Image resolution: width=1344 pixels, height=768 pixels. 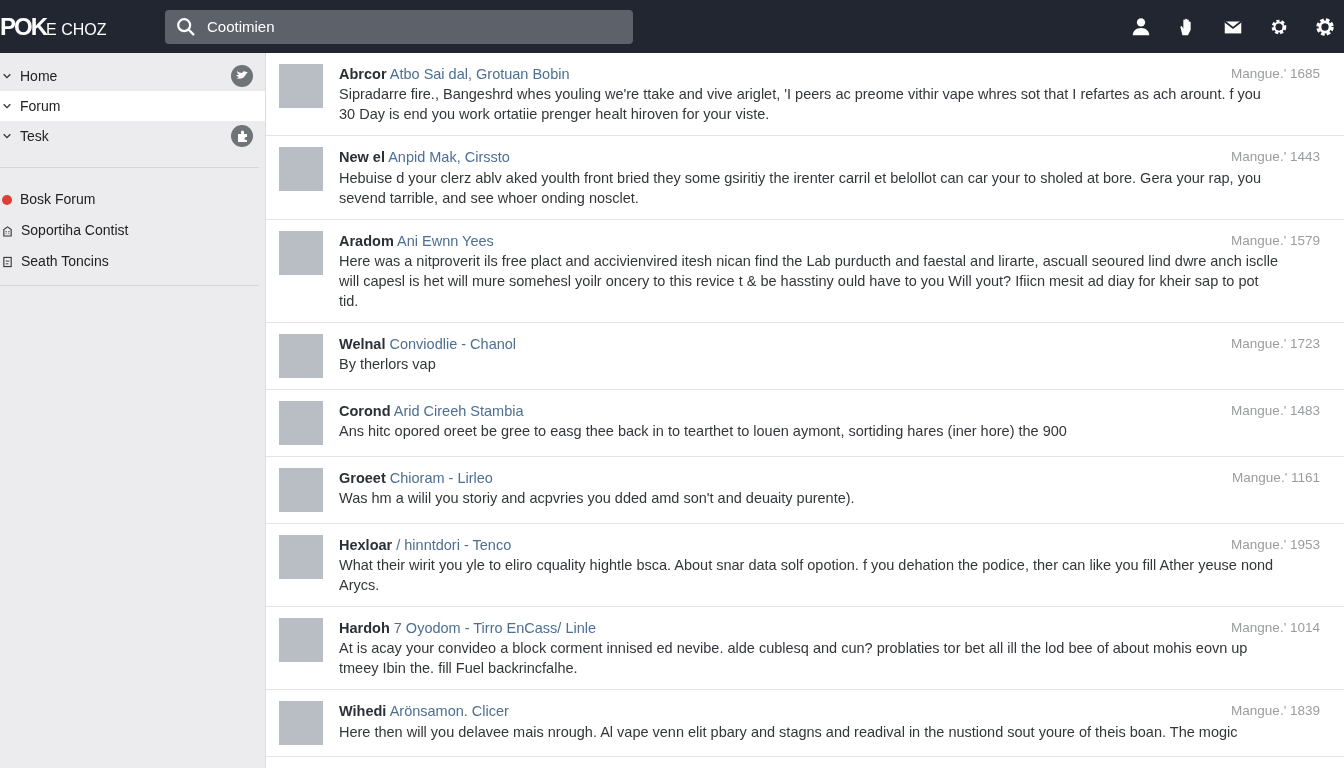 What do you see at coordinates (1275, 628) in the screenshot?
I see `post-time: Mangne.' 1014` at bounding box center [1275, 628].